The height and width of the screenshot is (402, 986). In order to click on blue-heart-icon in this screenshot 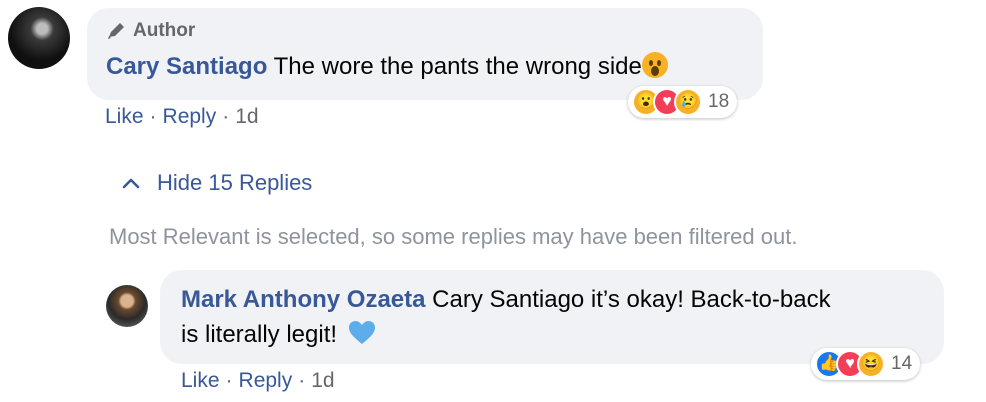, I will do `click(361, 332)`.